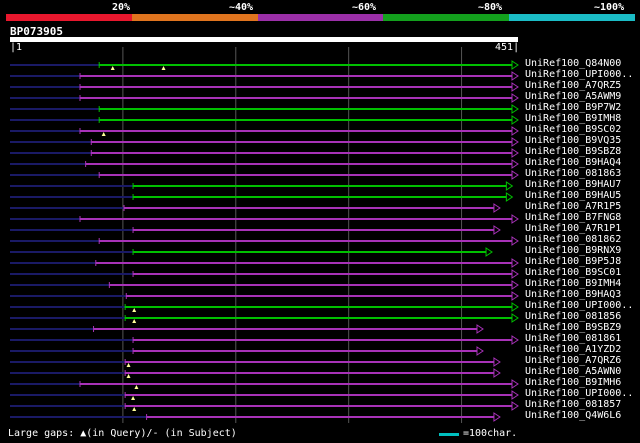  Describe the element at coordinates (573, 96) in the screenshot. I see `hit-name: UniRef100_A5AWM9` at that location.